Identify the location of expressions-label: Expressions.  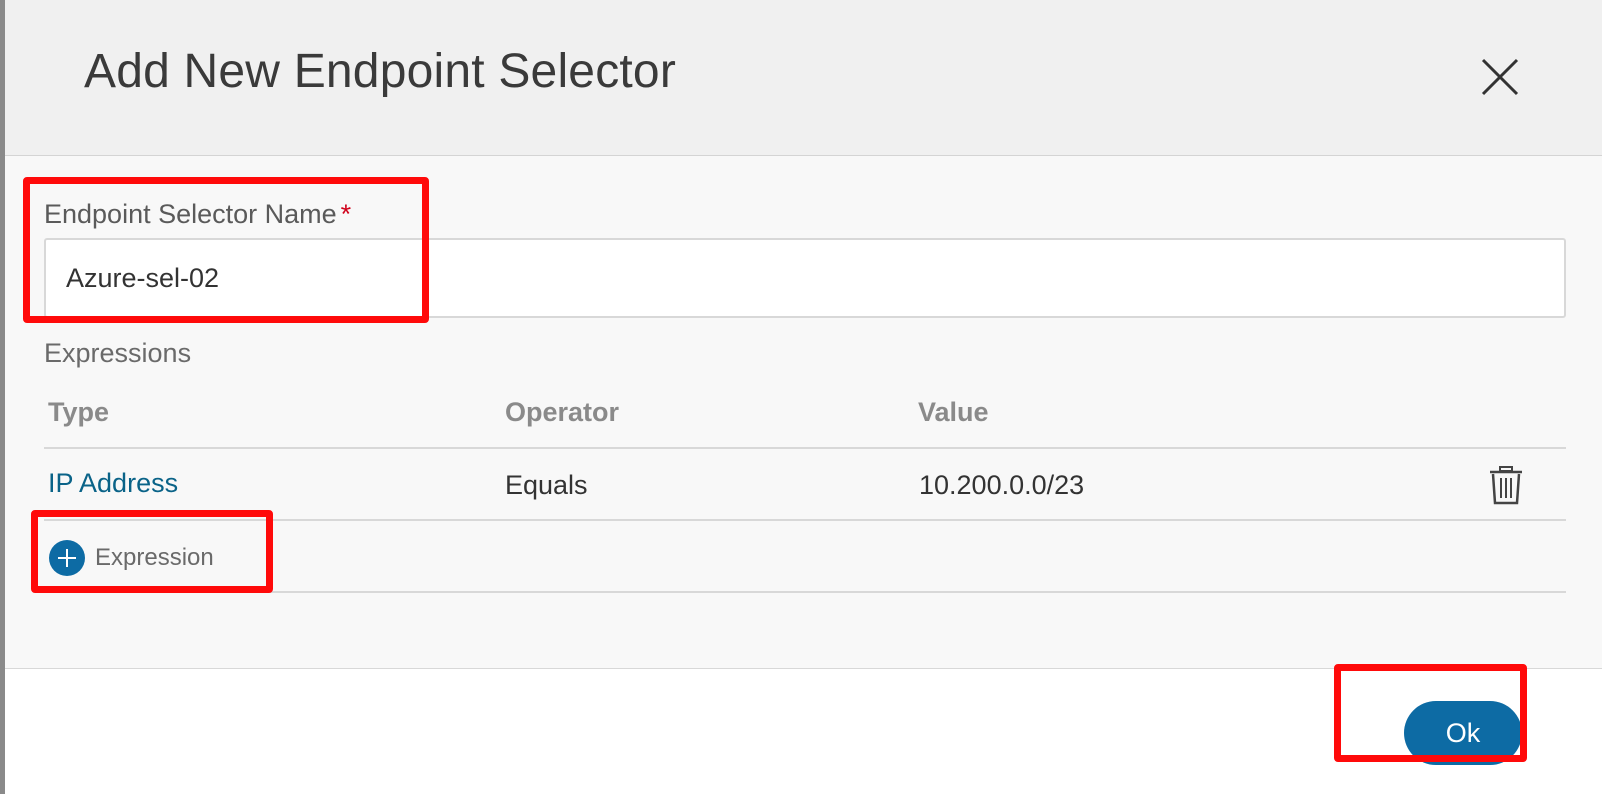
(118, 353).